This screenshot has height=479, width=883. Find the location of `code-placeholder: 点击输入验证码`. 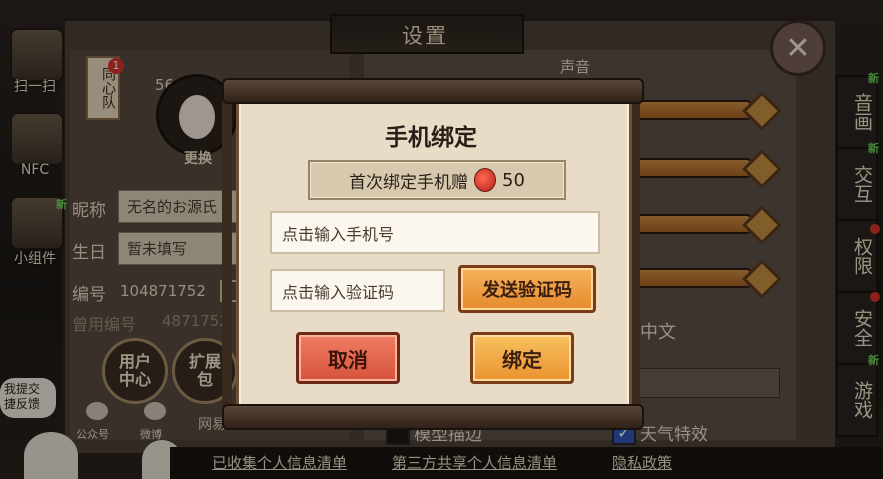

code-placeholder: 点击输入验证码 is located at coordinates (338, 292).